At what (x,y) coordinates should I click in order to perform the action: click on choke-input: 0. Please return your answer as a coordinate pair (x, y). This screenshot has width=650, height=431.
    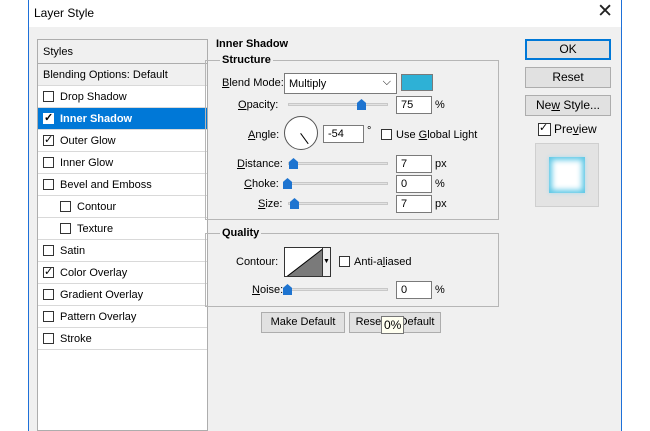
    Looking at the image, I should click on (414, 184).